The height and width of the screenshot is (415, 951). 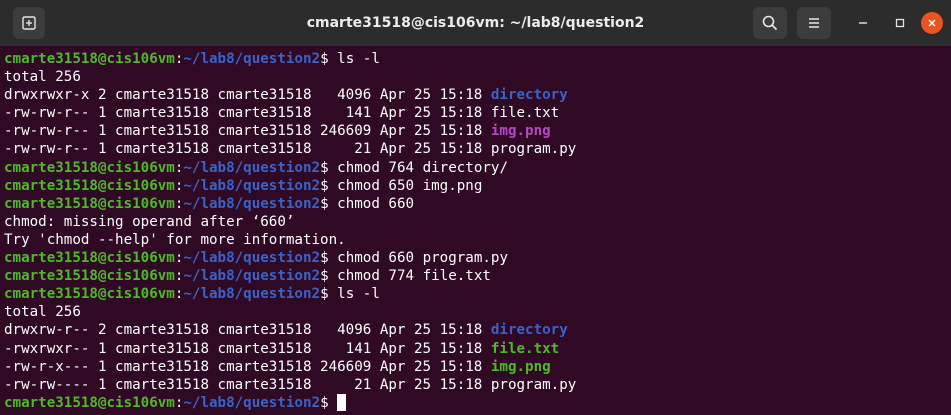 I want to click on hamburger-menu-icon, so click(x=814, y=23).